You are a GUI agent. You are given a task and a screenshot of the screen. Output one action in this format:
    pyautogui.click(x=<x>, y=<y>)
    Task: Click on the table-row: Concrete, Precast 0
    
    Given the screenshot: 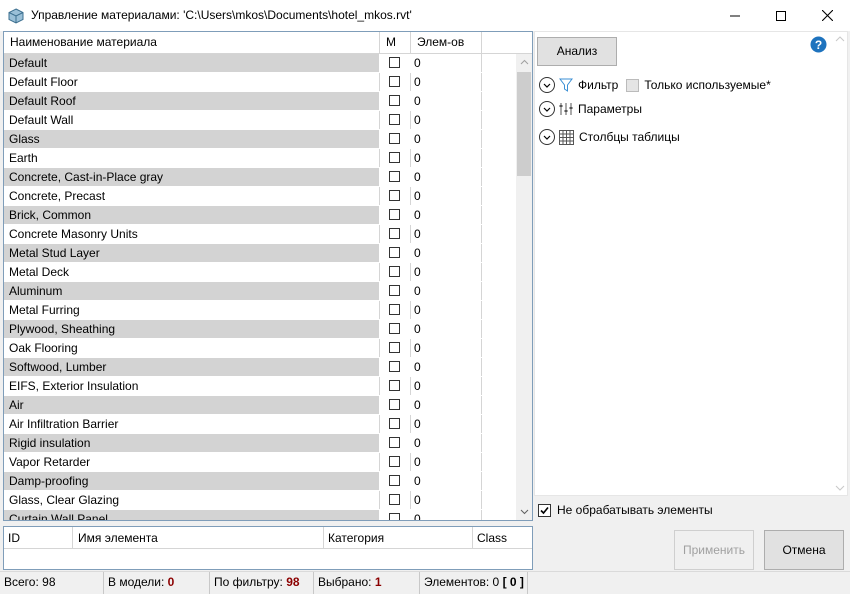 What is the action you would take?
    pyautogui.click(x=260, y=196)
    